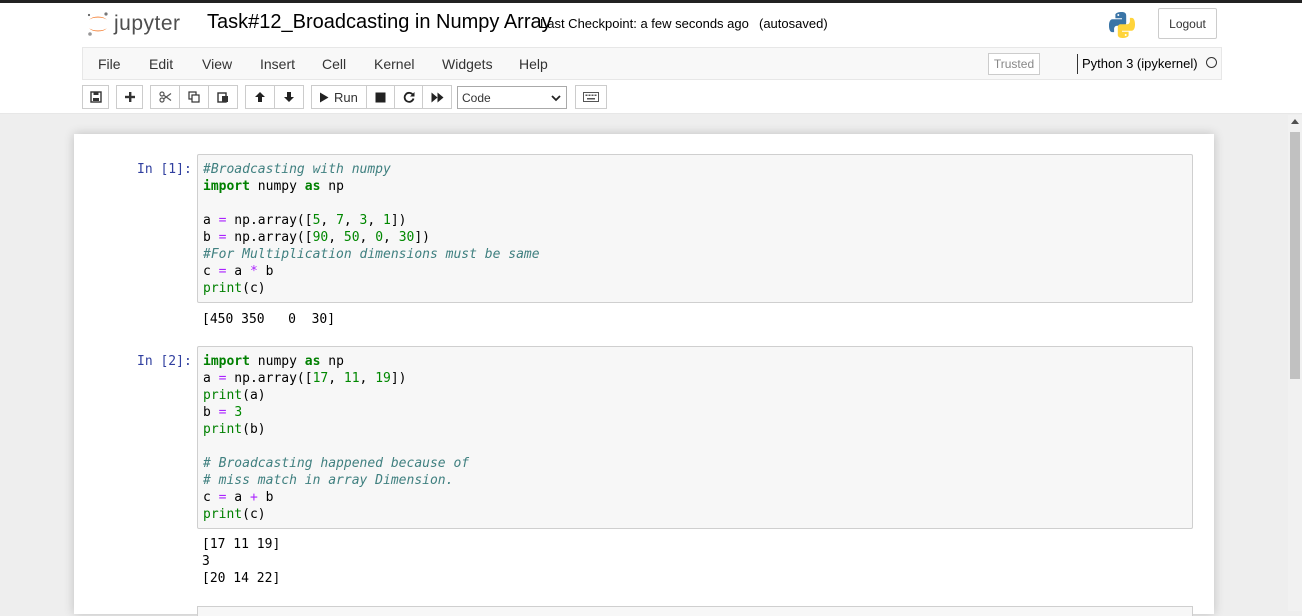 This screenshot has height=616, width=1302. What do you see at coordinates (223, 412) in the screenshot?
I see `code-line: b = 3` at bounding box center [223, 412].